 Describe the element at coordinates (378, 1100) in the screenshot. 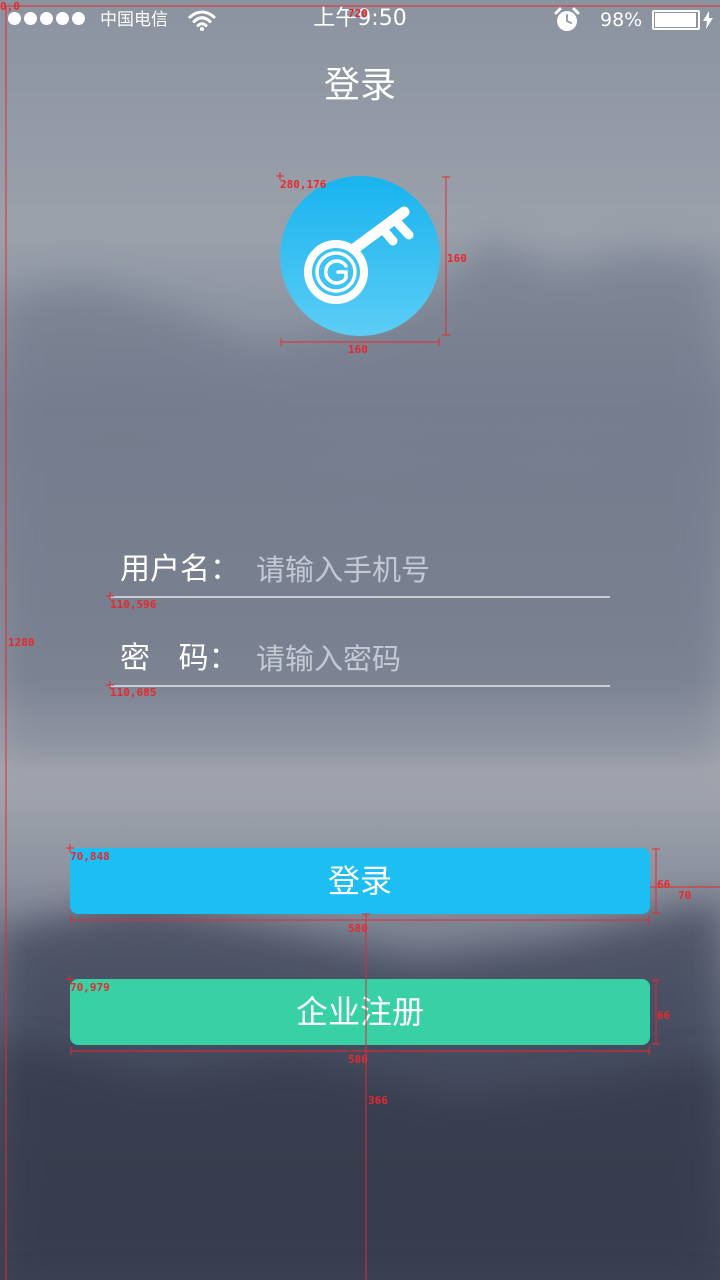

I see `annotation-bottom-distance: 366` at that location.